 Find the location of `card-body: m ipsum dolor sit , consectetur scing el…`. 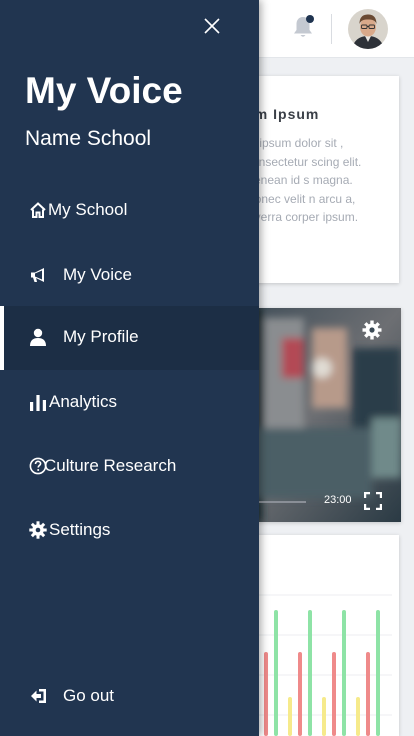

card-body: m ipsum dolor sit , consectetur scing el… is located at coordinates (304, 180).